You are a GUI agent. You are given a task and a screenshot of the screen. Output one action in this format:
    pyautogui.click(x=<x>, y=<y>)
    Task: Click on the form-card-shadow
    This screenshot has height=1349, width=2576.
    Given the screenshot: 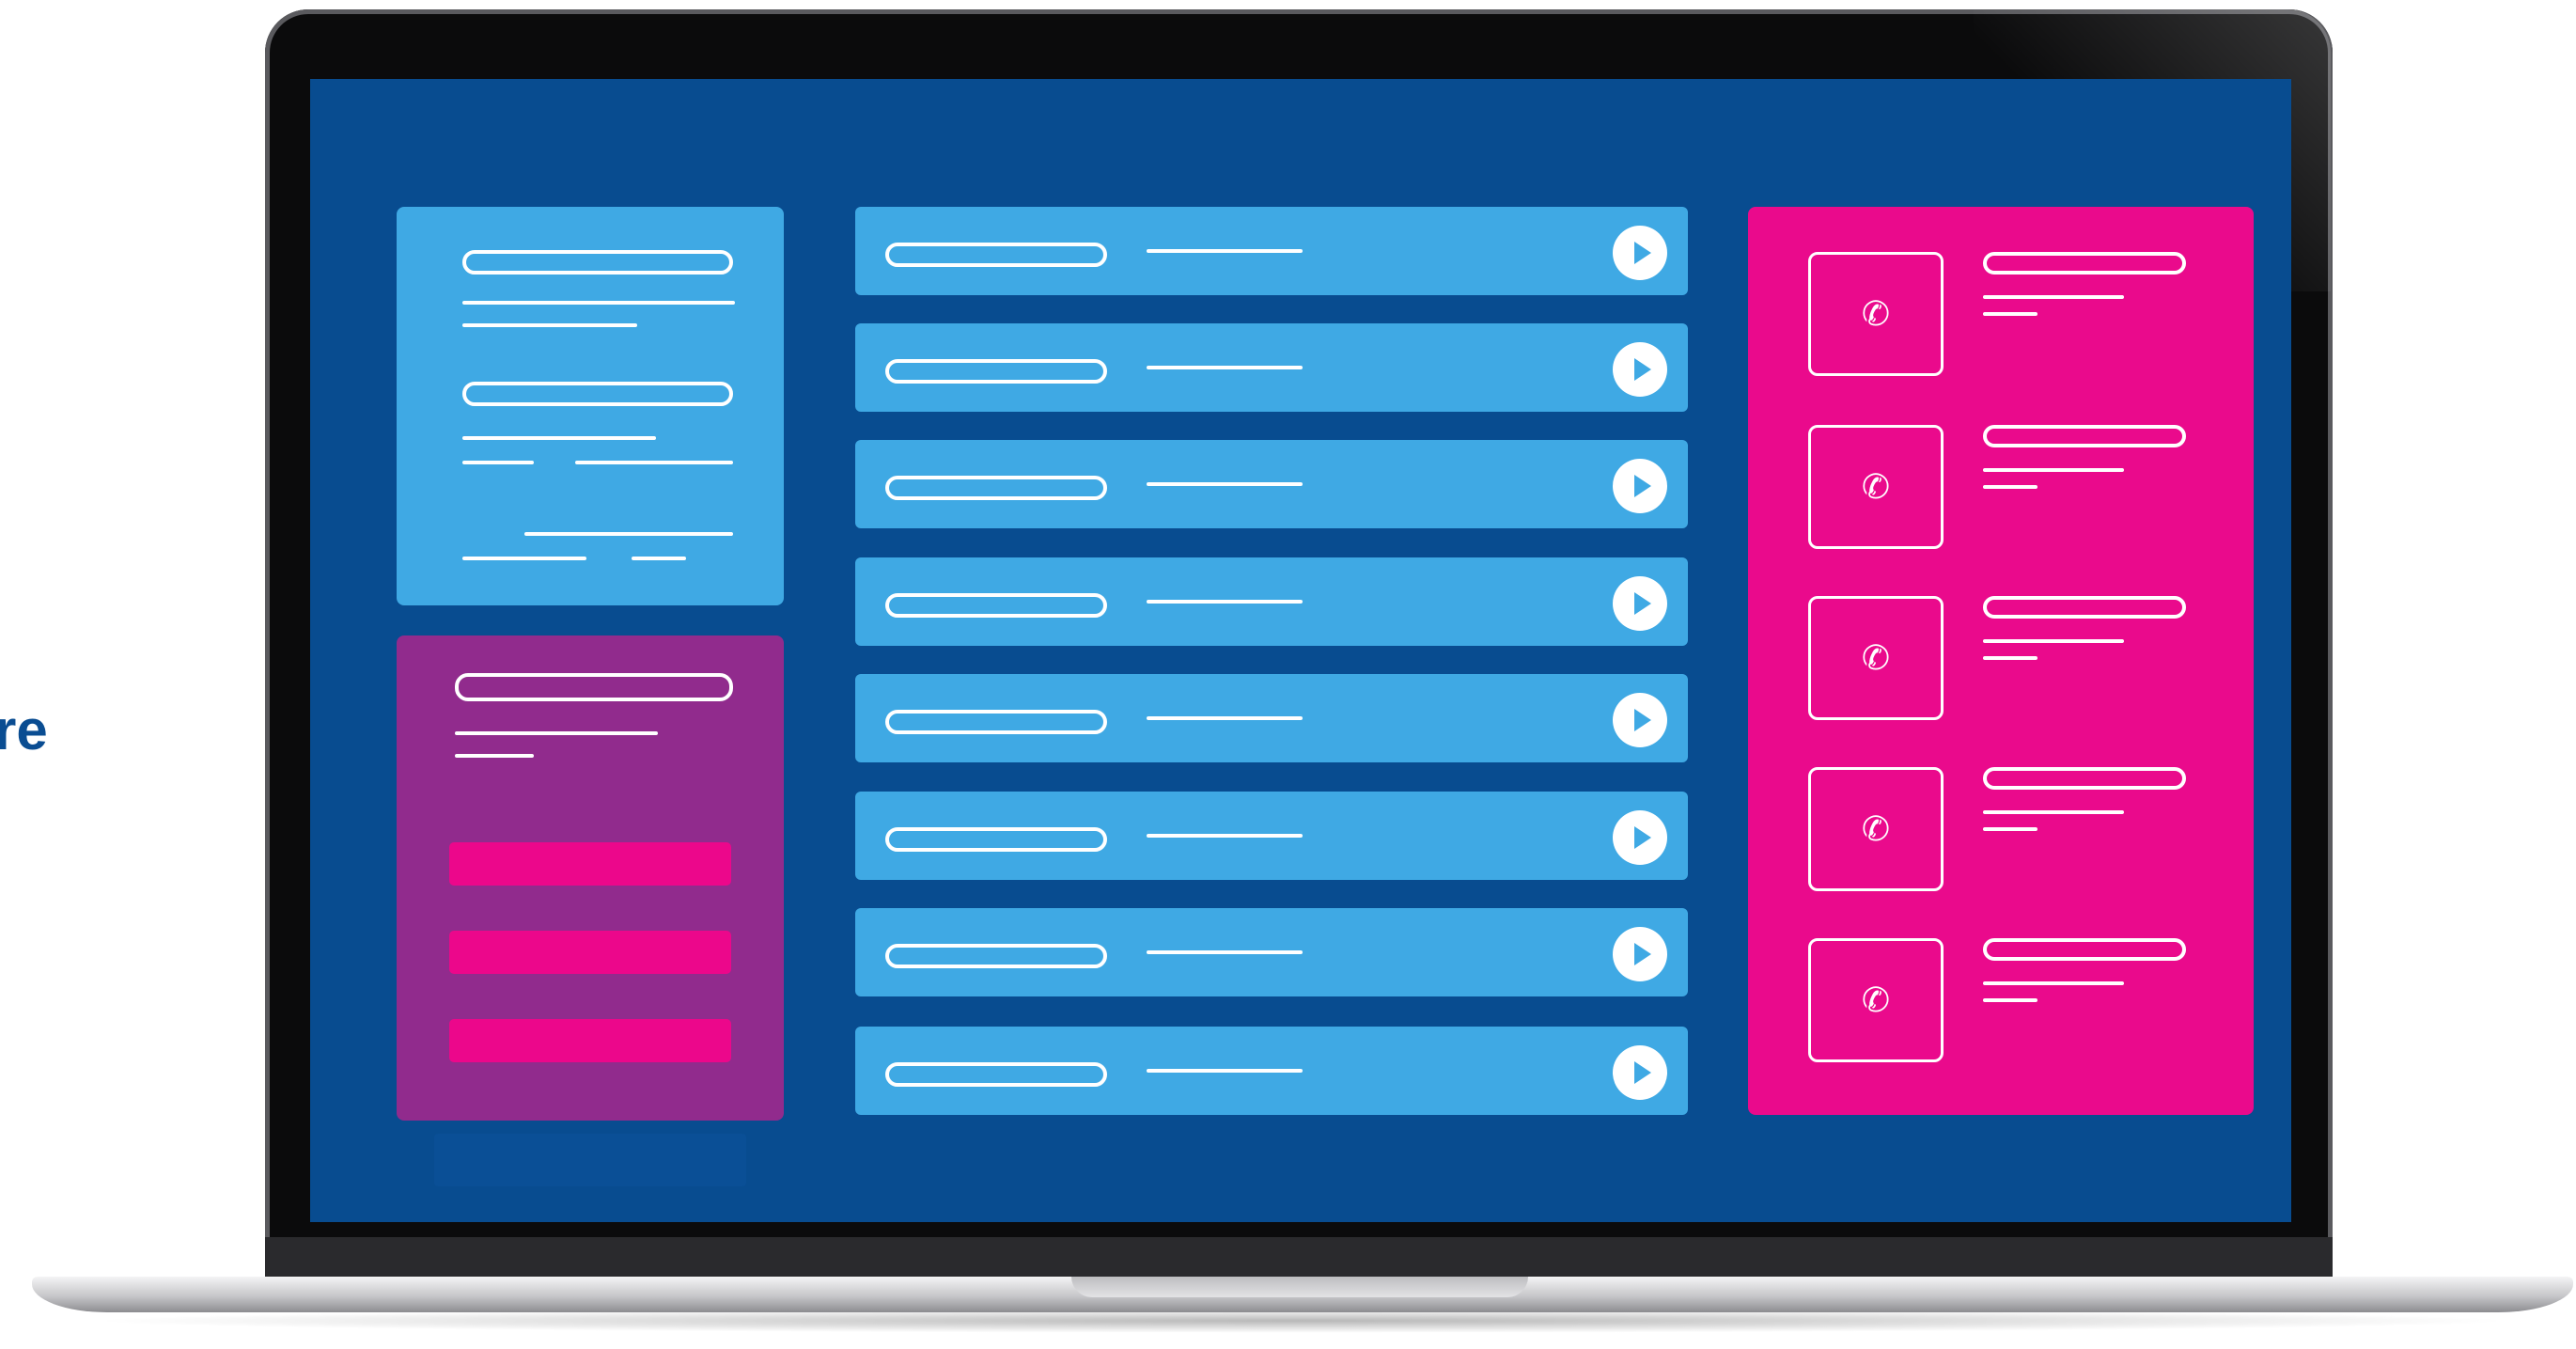 What is the action you would take?
    pyautogui.click(x=590, y=1160)
    